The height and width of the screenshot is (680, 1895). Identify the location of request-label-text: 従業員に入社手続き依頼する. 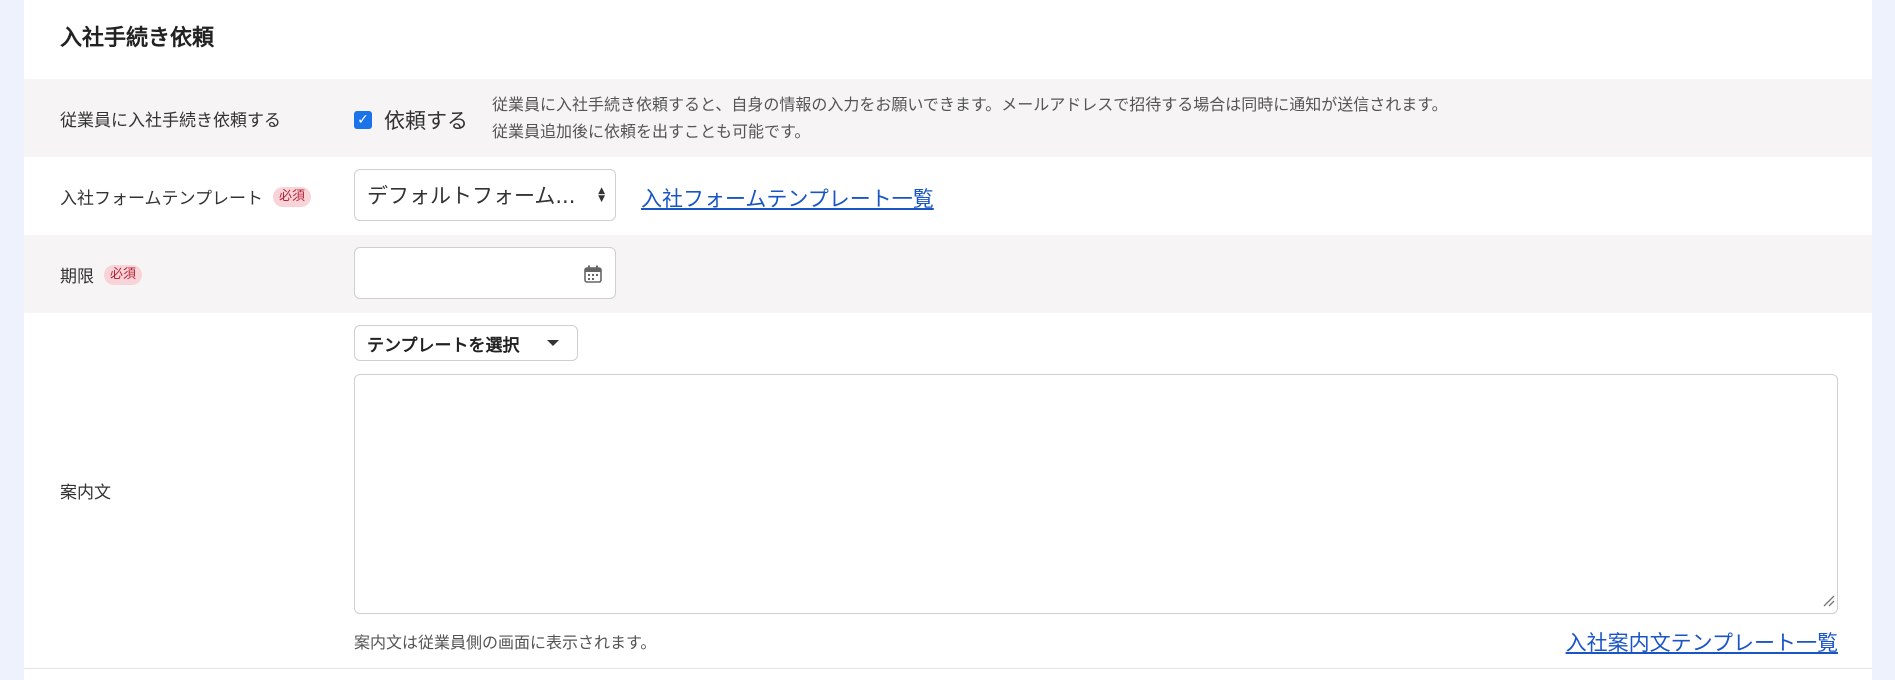
(170, 121).